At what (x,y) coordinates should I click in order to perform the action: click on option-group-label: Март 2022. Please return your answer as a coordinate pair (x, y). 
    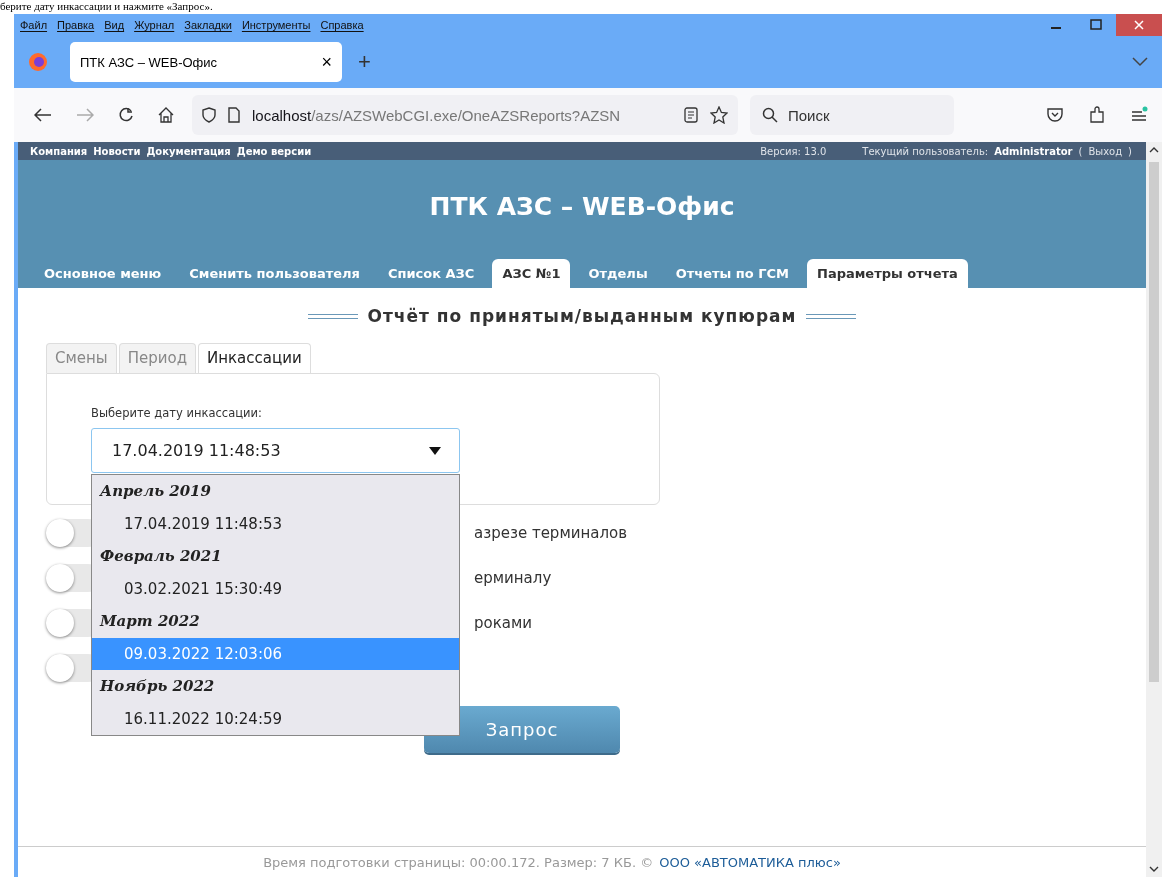
    Looking at the image, I should click on (149, 621).